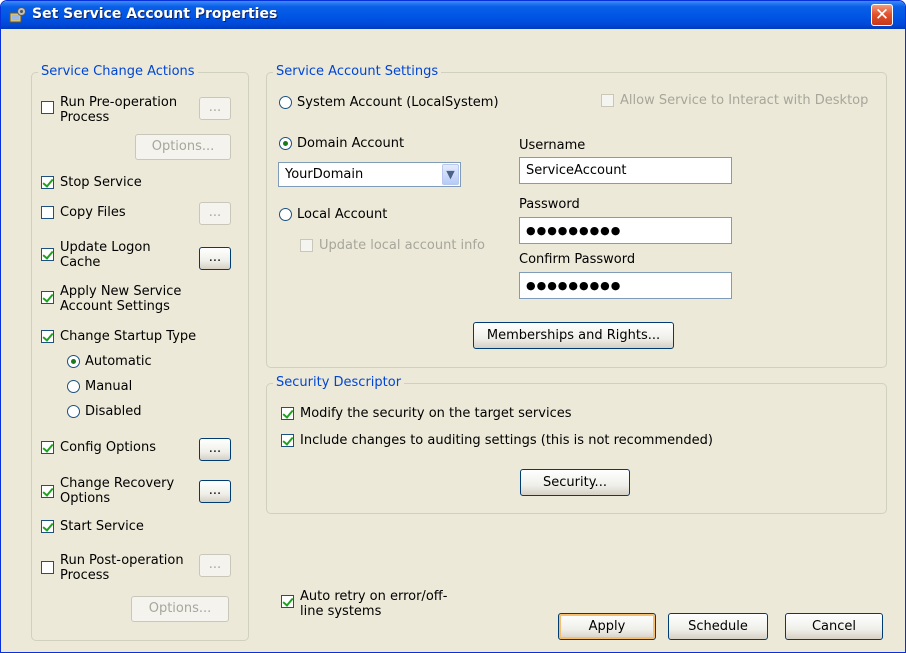  What do you see at coordinates (47, 526) in the screenshot?
I see `start-service-checkbox` at bounding box center [47, 526].